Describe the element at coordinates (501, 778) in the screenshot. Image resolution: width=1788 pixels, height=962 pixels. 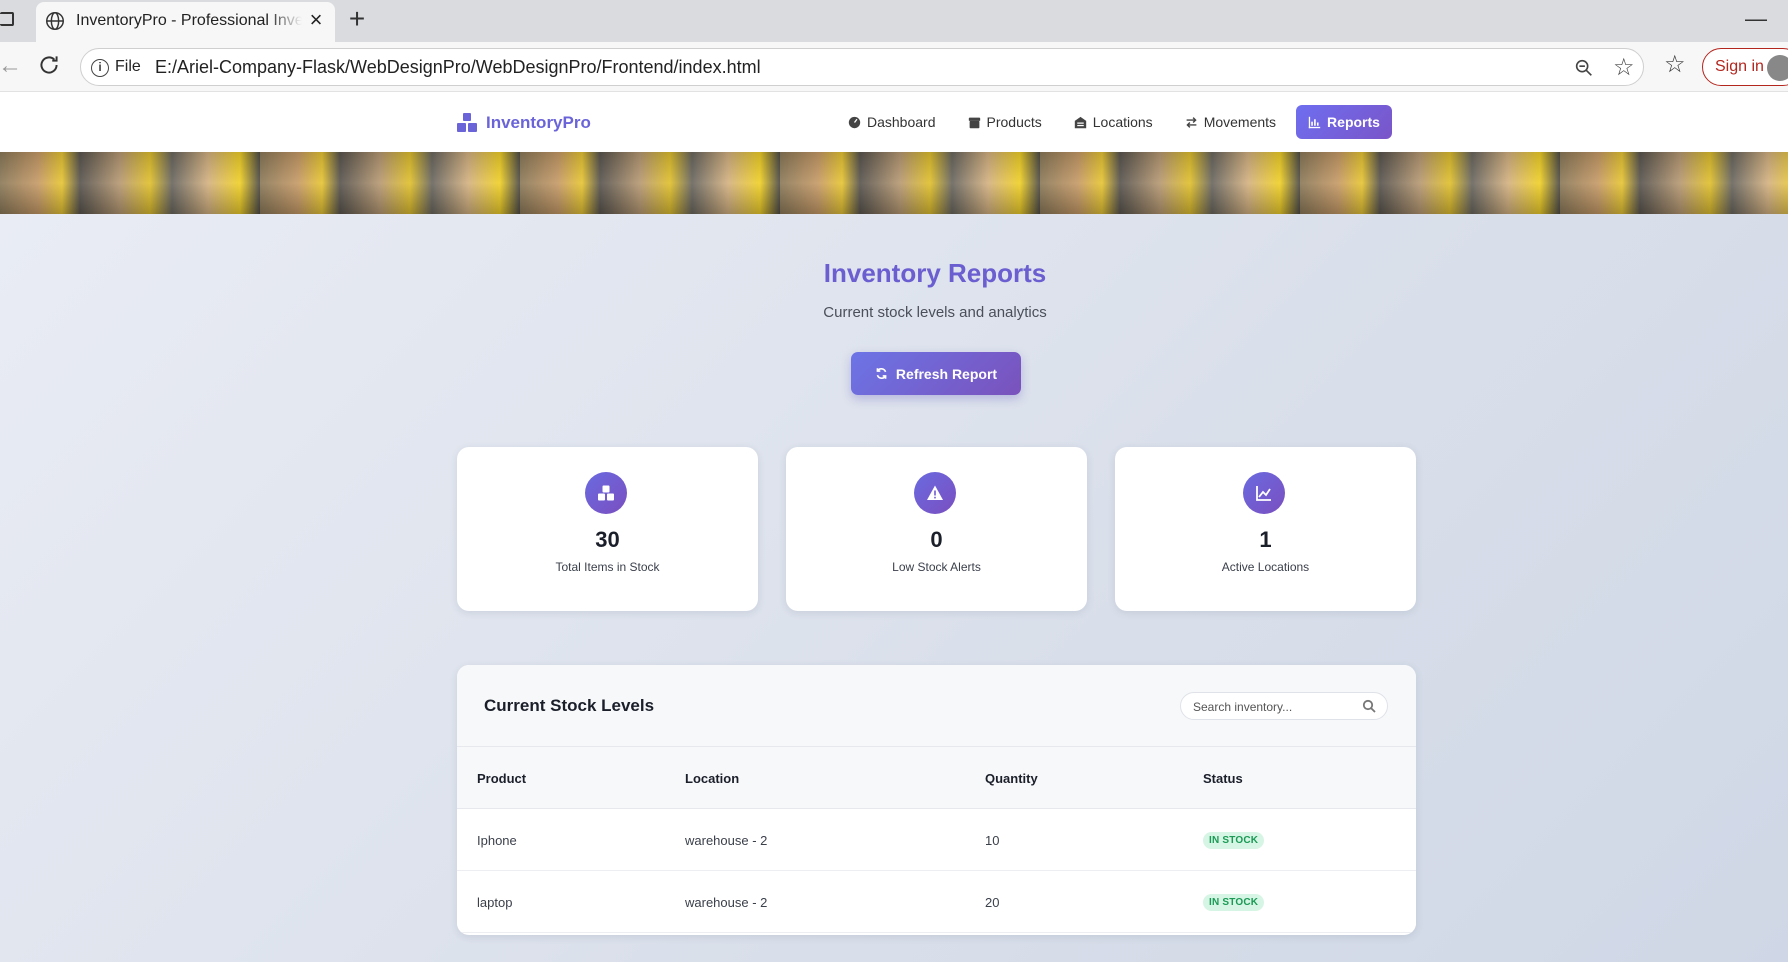
I see `column-header-product: Product` at that location.